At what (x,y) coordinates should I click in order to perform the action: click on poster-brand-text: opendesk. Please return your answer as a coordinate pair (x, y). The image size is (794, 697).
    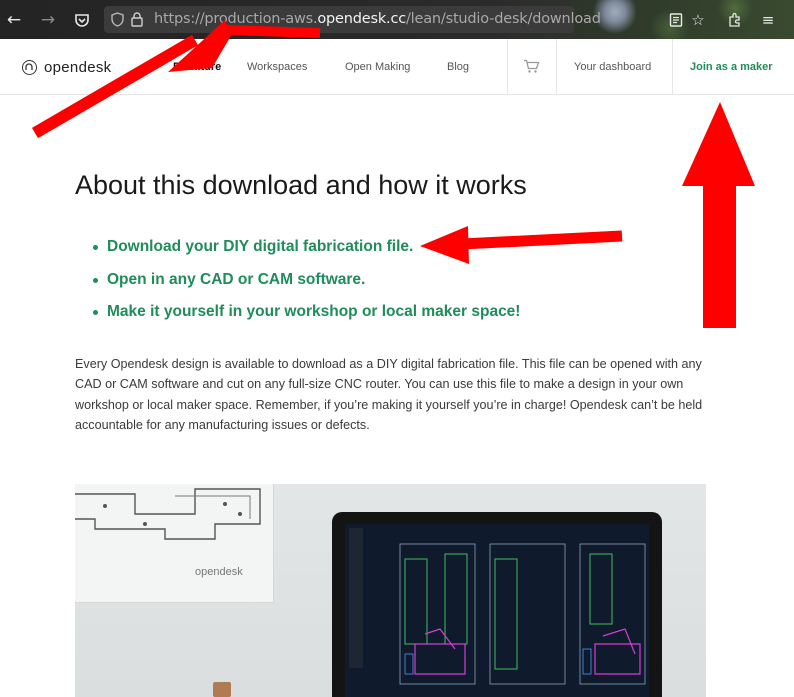
    Looking at the image, I should click on (219, 572).